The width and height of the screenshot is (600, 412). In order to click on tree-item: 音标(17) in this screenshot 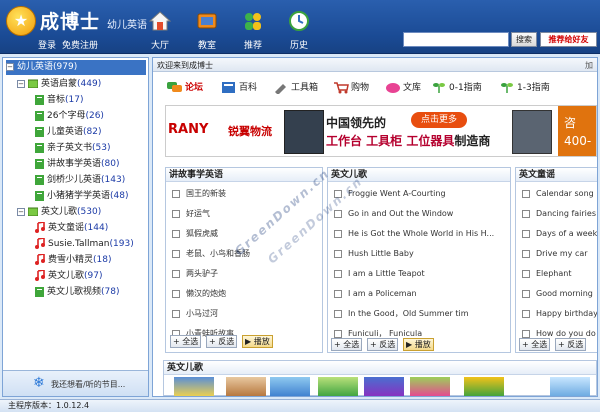, I will do `click(59, 100)`.